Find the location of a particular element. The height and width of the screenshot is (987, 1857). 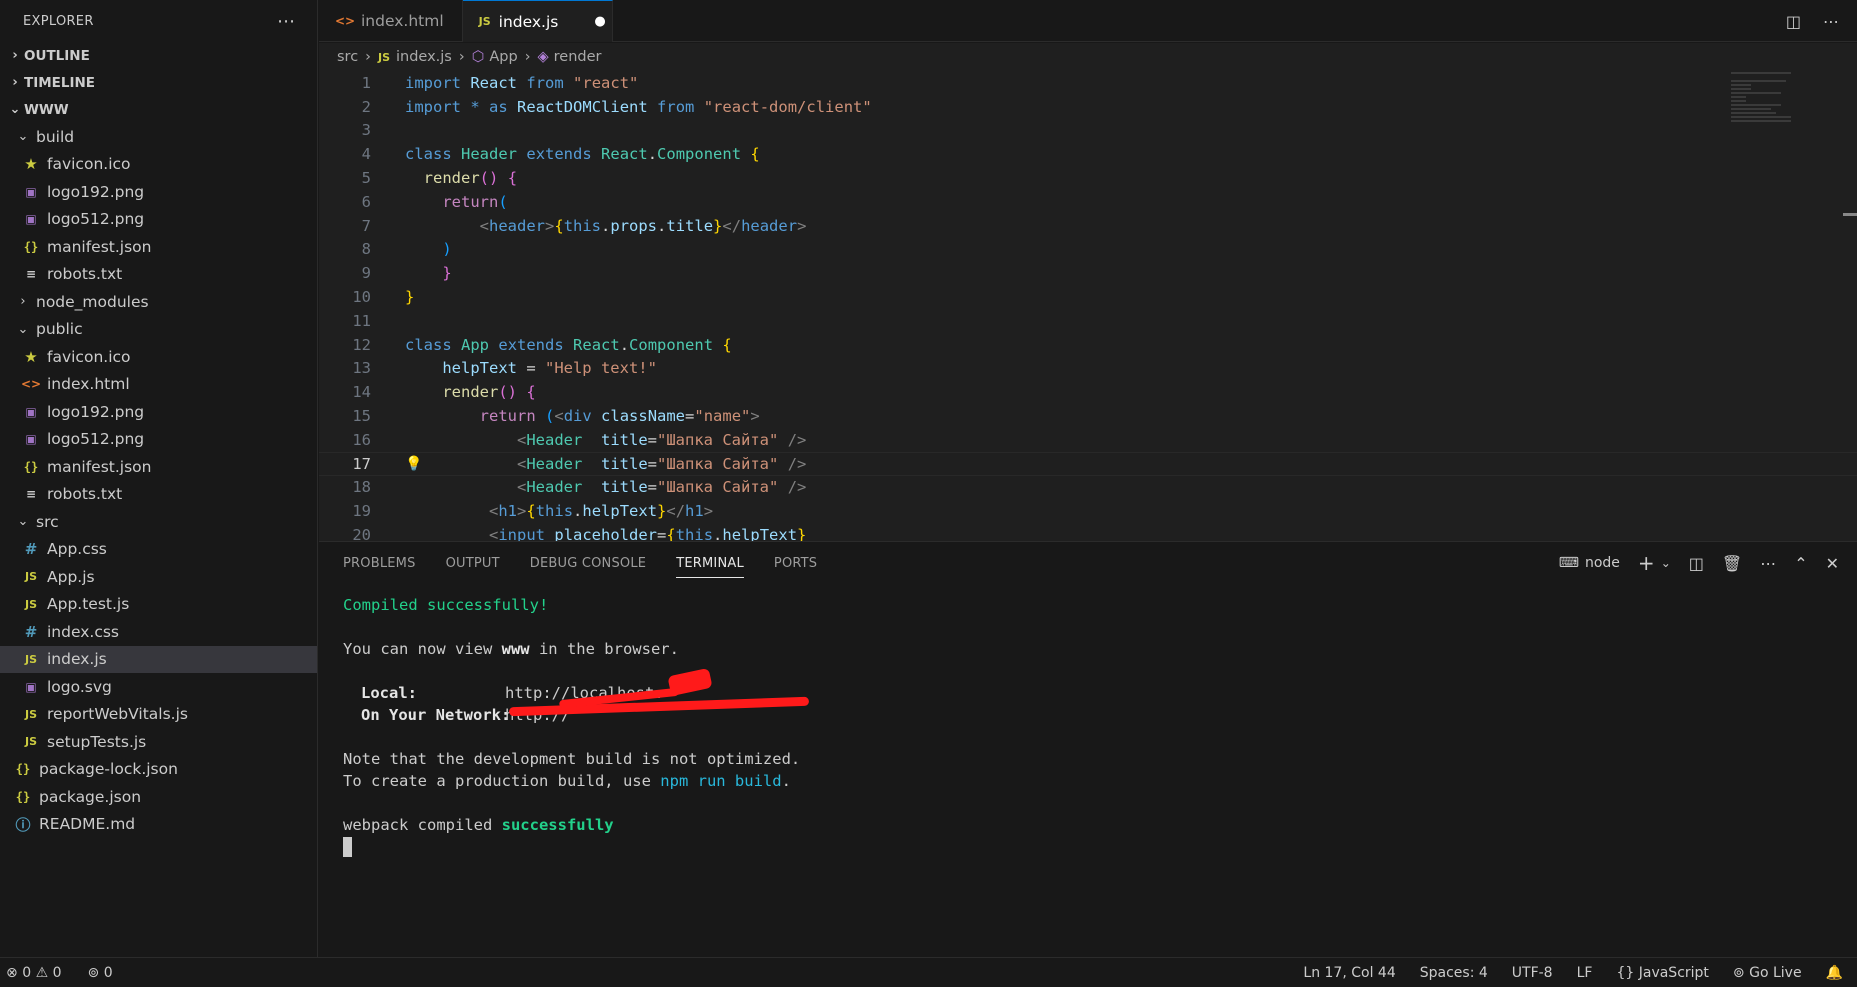

minimap is located at coordinates (1771, 109).